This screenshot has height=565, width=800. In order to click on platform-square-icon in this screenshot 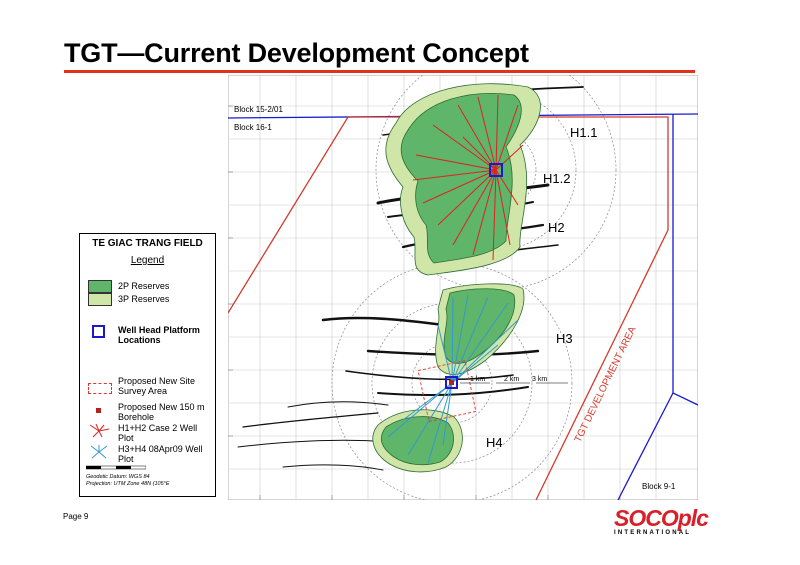, I will do `click(98, 331)`.